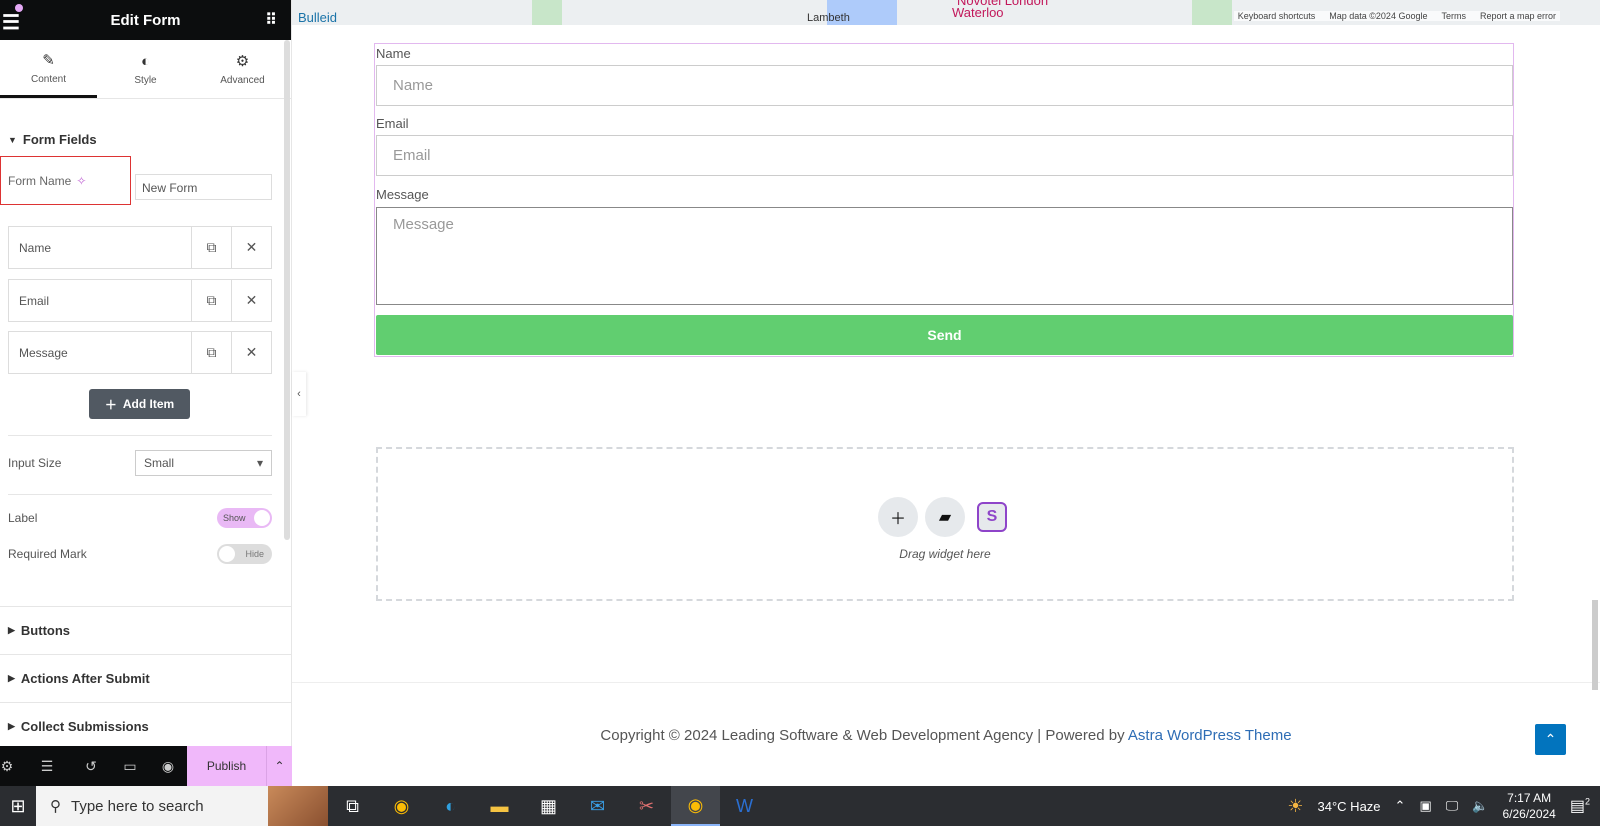 This screenshot has width=1600, height=826. Describe the element at coordinates (1443, 806) in the screenshot. I see `system-tray: ☀ 34°C Haze ⌃ ▣ 🖵 🔈 7:17 AM 6/26/2024 ▤2` at that location.